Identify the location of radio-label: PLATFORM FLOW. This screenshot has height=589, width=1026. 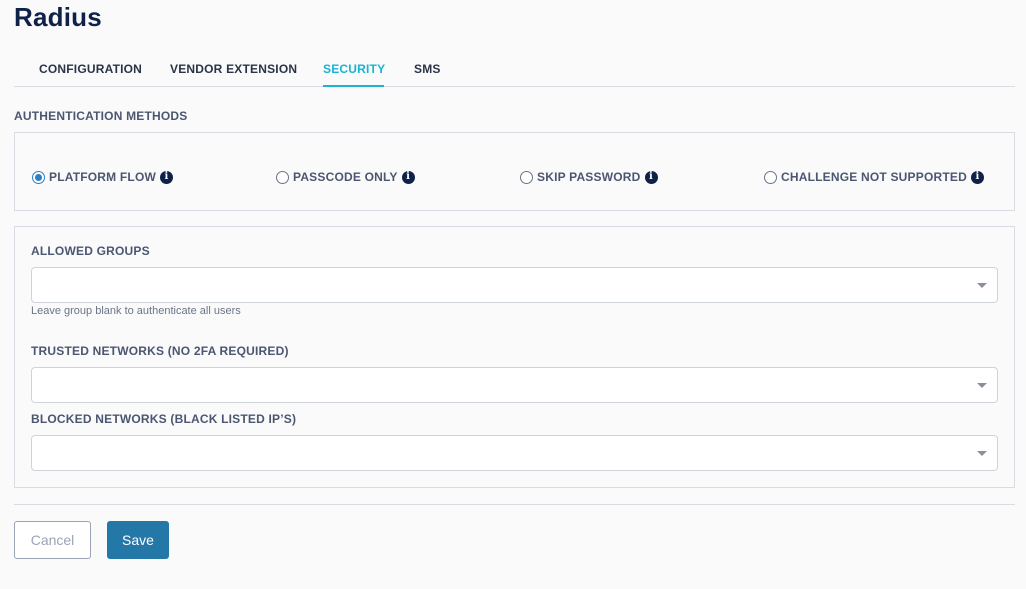
(103, 177).